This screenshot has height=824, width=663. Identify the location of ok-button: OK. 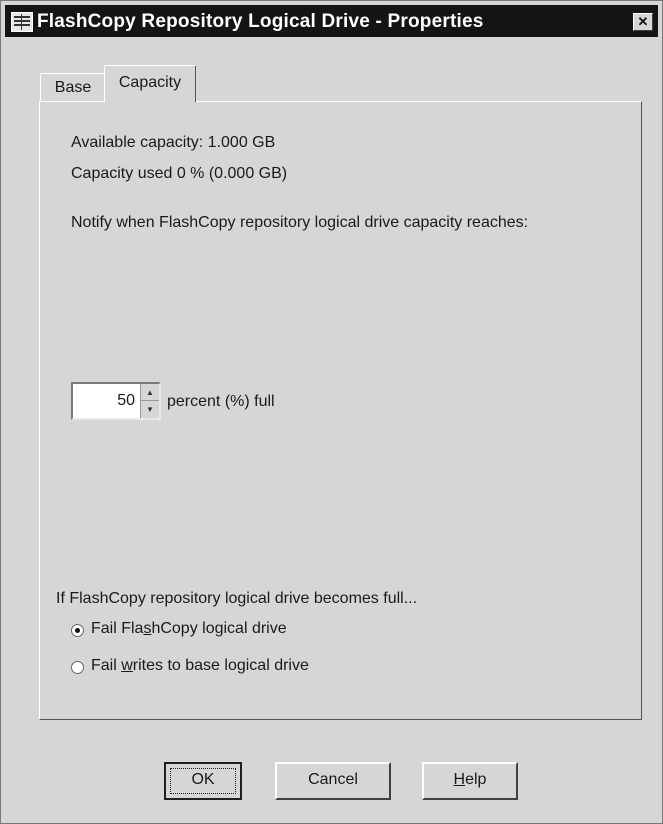
(203, 781).